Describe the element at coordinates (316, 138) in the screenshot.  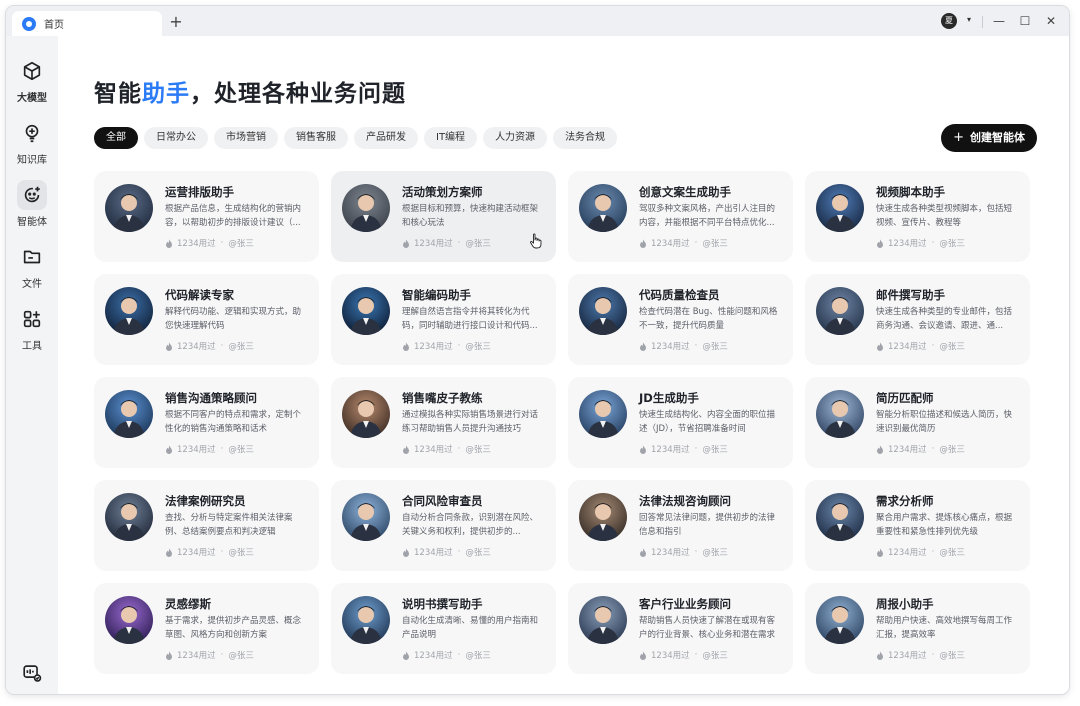
I see `filter-chip: 销售客服` at that location.